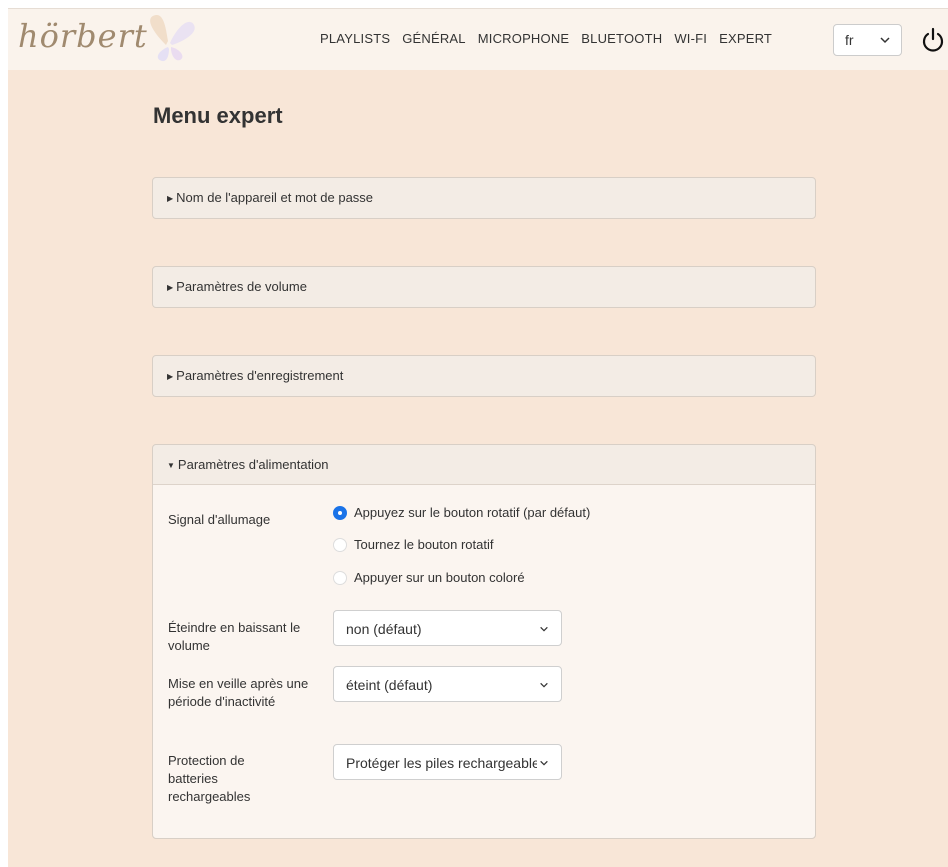 The image size is (948, 867). Describe the element at coordinates (172, 38) in the screenshot. I see `butterfly-icon` at that location.